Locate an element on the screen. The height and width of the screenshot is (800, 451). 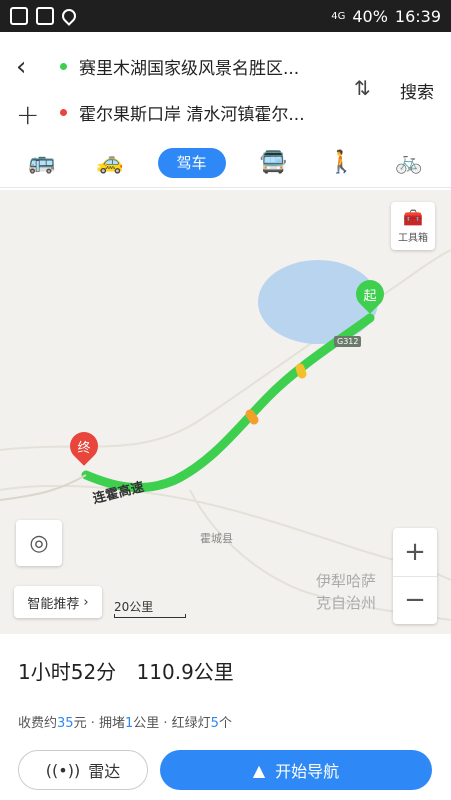
zoom-control: + − is located at coordinates (415, 576).